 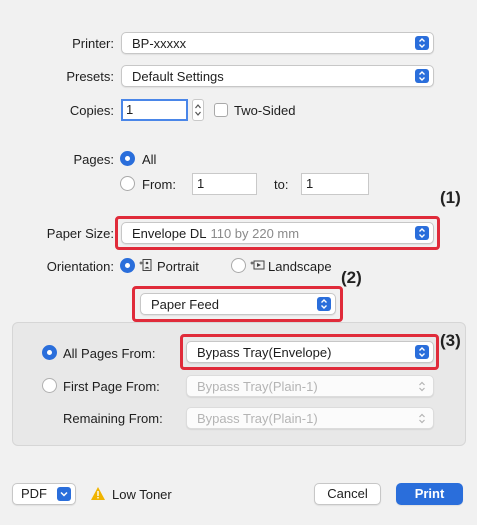 I want to click on presets-label: Presets:, so click(x=90, y=76).